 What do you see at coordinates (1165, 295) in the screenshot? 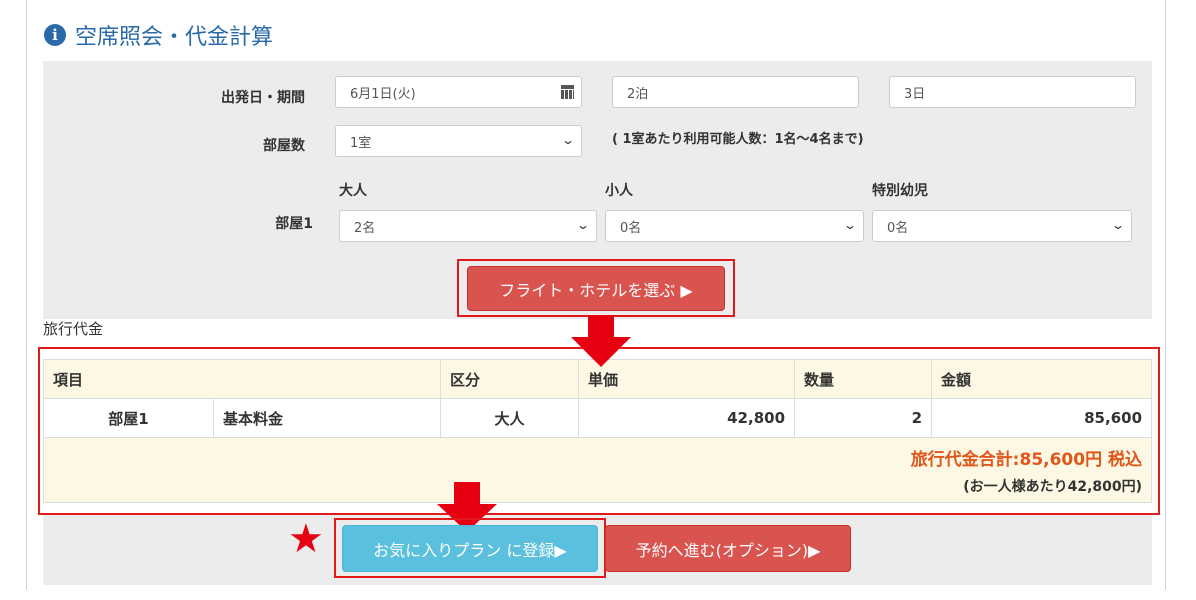
I see `content-border-right` at bounding box center [1165, 295].